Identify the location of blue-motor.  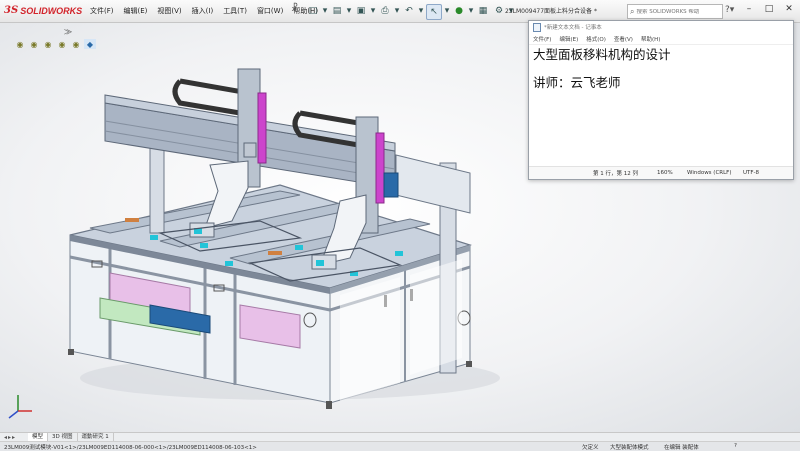
(391, 185).